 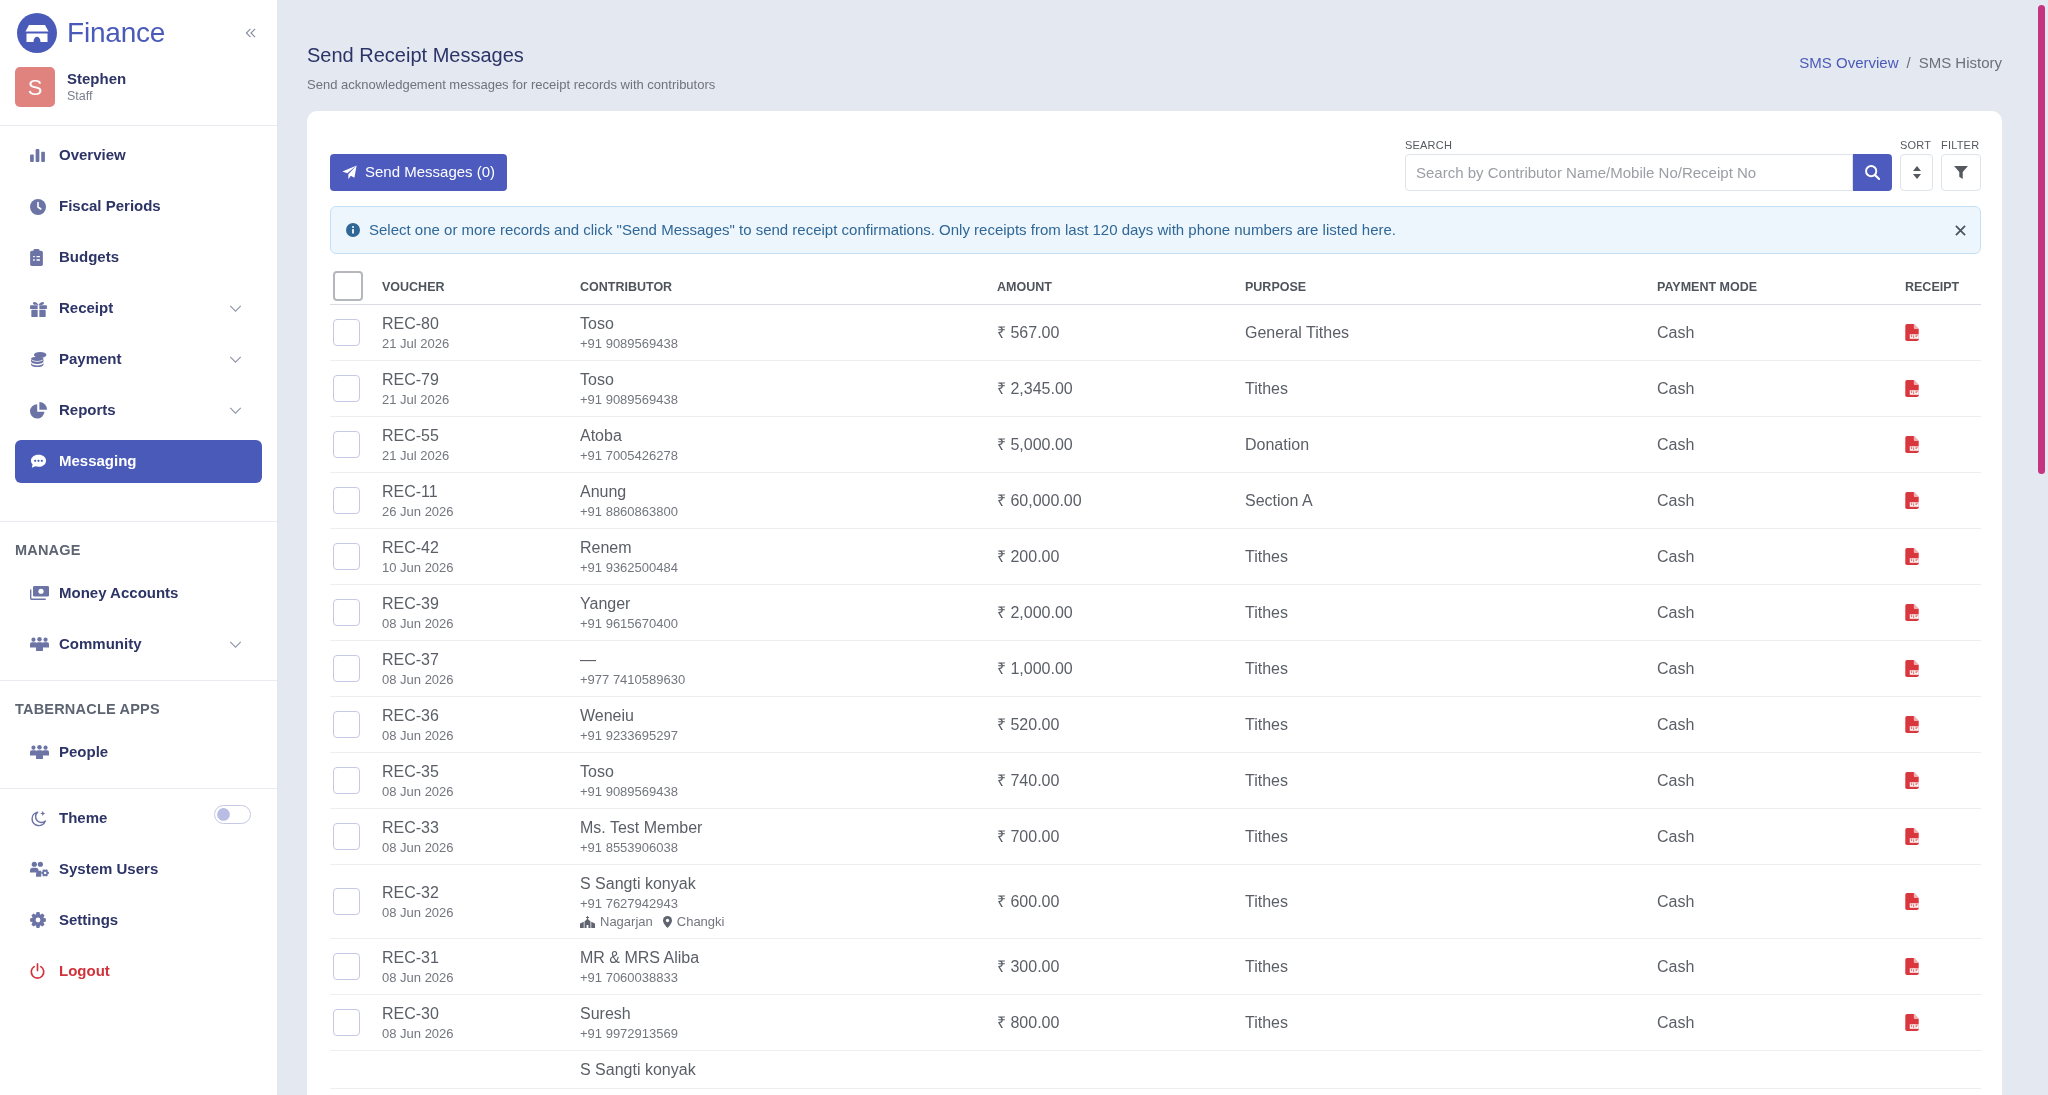 I want to click on nav-link: People, so click(x=138, y=752).